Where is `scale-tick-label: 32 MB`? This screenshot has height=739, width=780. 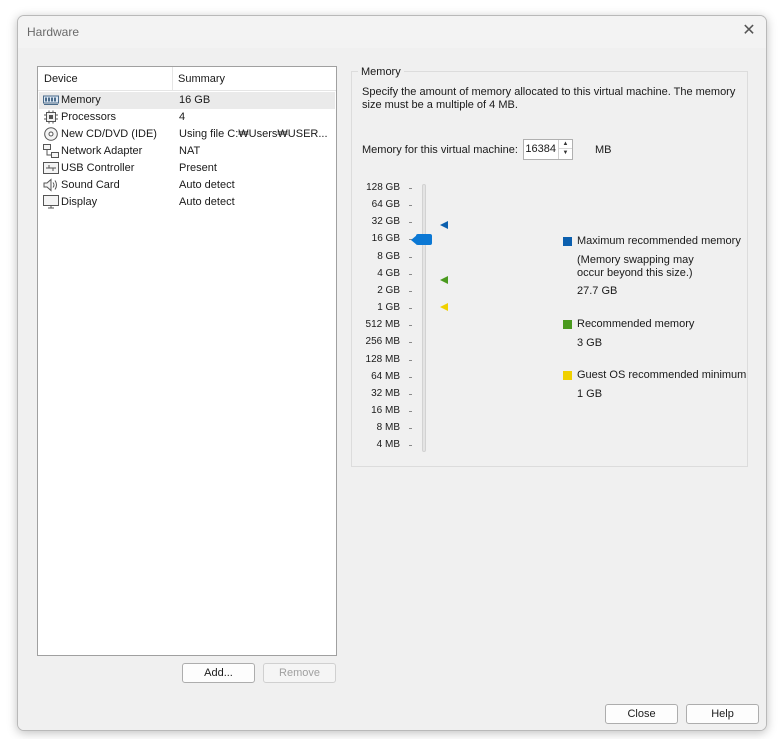 scale-tick-label: 32 MB is located at coordinates (385, 393).